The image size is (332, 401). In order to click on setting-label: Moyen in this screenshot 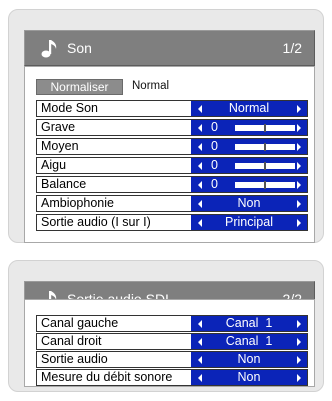, I will do `click(114, 146)`.